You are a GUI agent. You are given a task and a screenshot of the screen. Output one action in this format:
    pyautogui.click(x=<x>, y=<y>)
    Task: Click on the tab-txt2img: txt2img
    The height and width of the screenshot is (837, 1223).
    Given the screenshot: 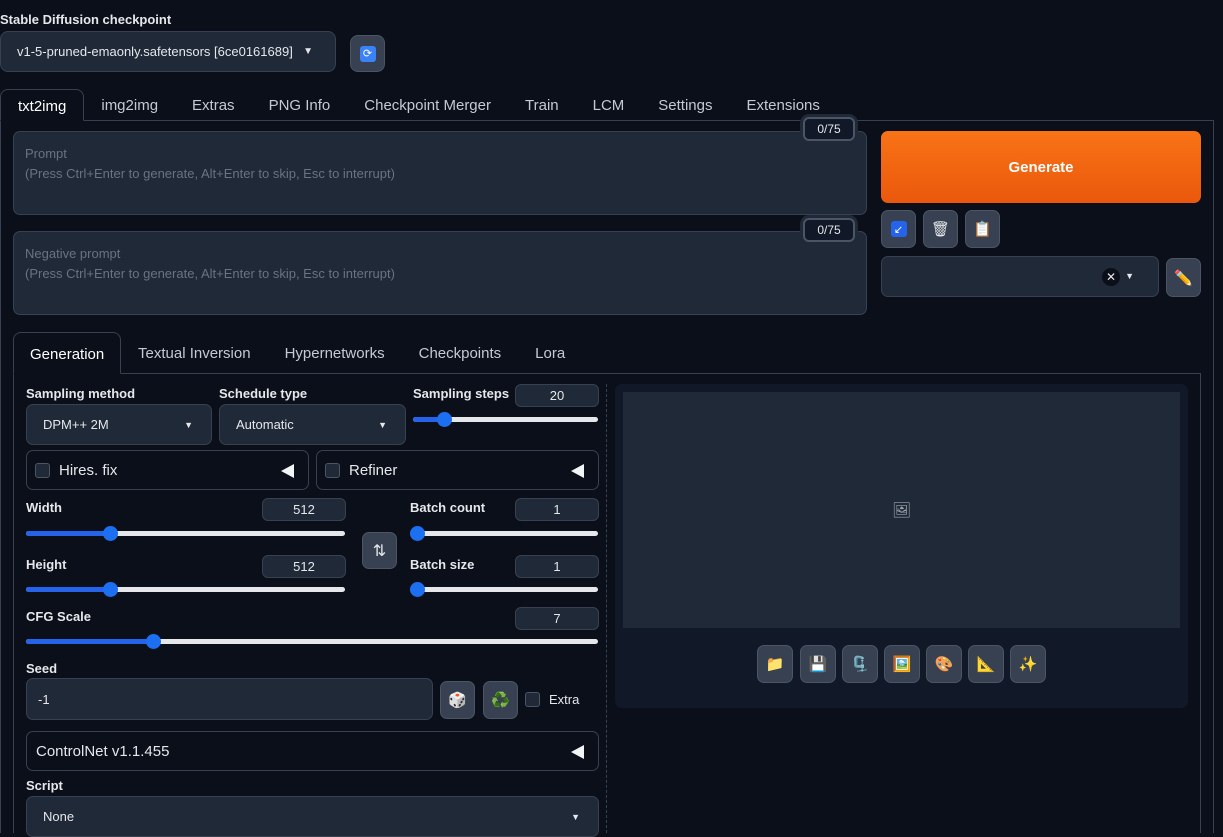 What is the action you would take?
    pyautogui.click(x=42, y=105)
    